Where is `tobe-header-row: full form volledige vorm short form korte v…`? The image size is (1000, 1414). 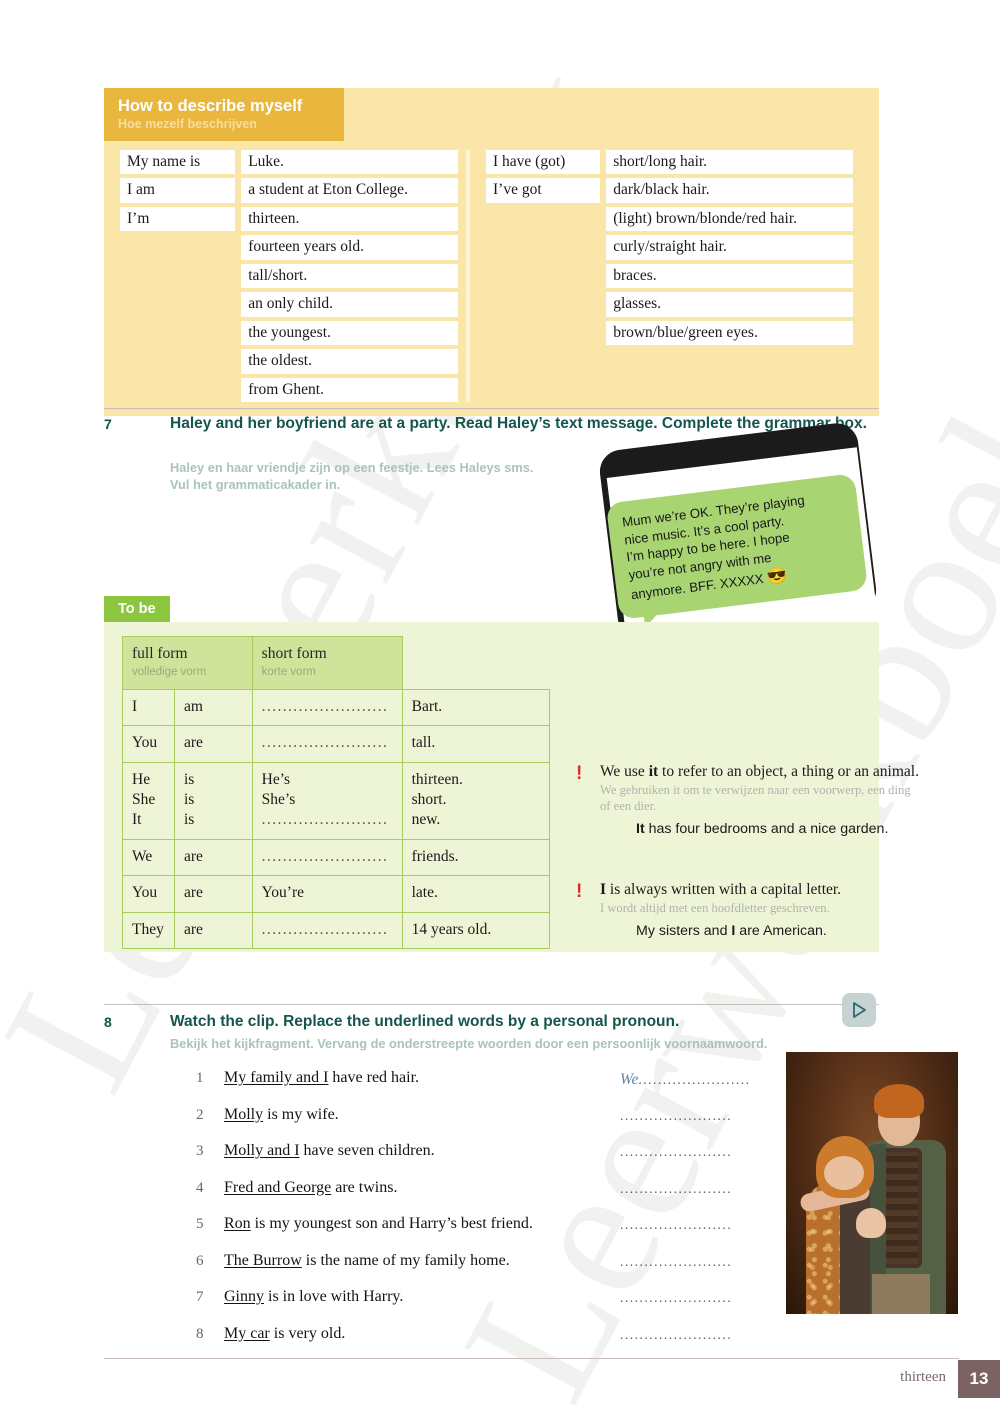
tobe-header-row: full form volledige vorm short form korte v… is located at coordinates (336, 663).